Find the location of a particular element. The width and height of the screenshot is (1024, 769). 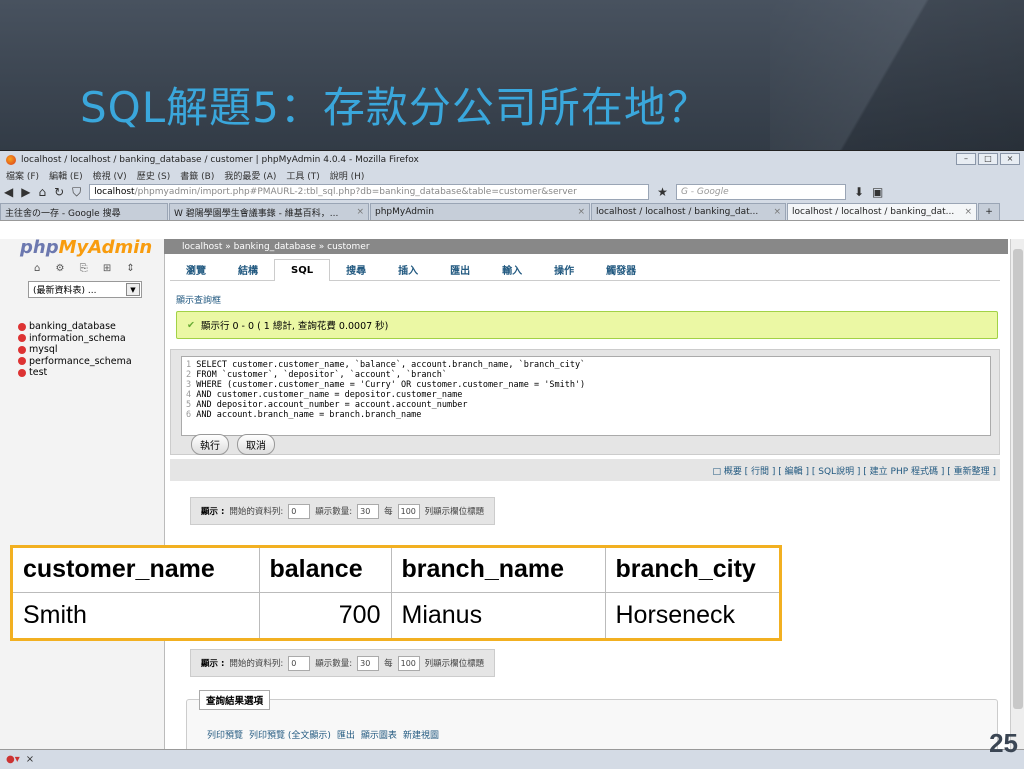

close-addon-bar: × is located at coordinates (30, 759).